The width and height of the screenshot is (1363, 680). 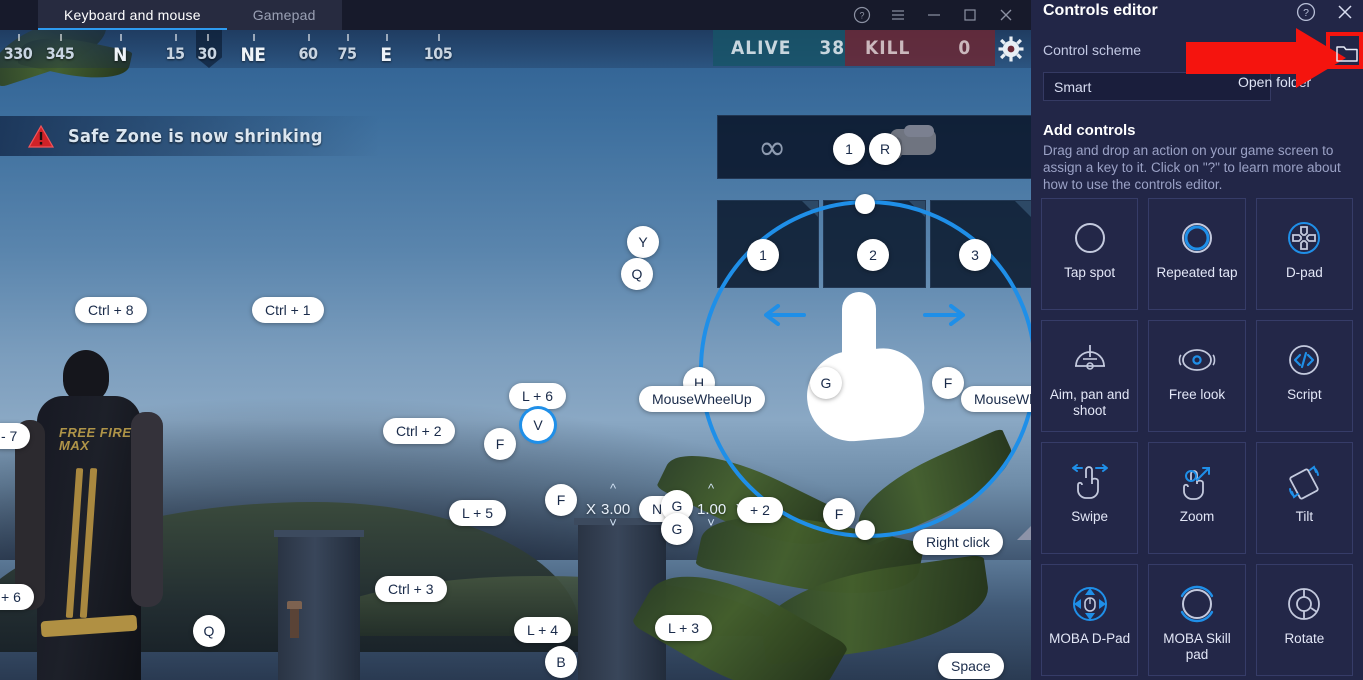 What do you see at coordinates (386, 55) in the screenshot?
I see `compass-label: E` at bounding box center [386, 55].